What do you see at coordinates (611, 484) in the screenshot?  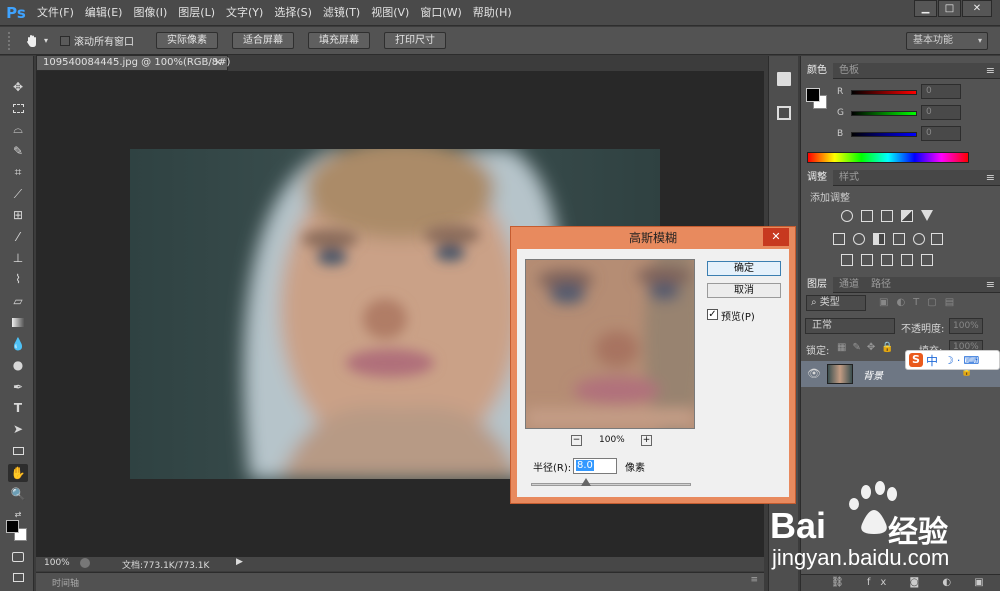 I see `radius-slider-track` at bounding box center [611, 484].